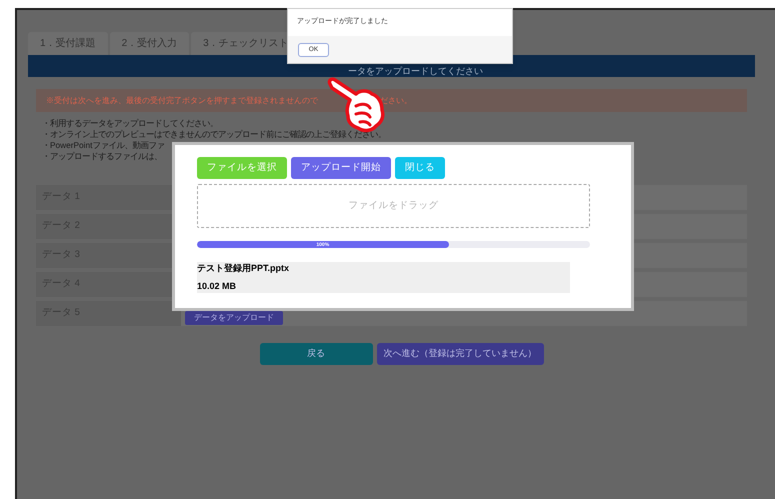 Image resolution: width=775 pixels, height=499 pixels. Describe the element at coordinates (182, 100) in the screenshot. I see `notice-text: ※受付は次へを進み、最後の受付完了ボタンを押すまで登録されませんので` at that location.